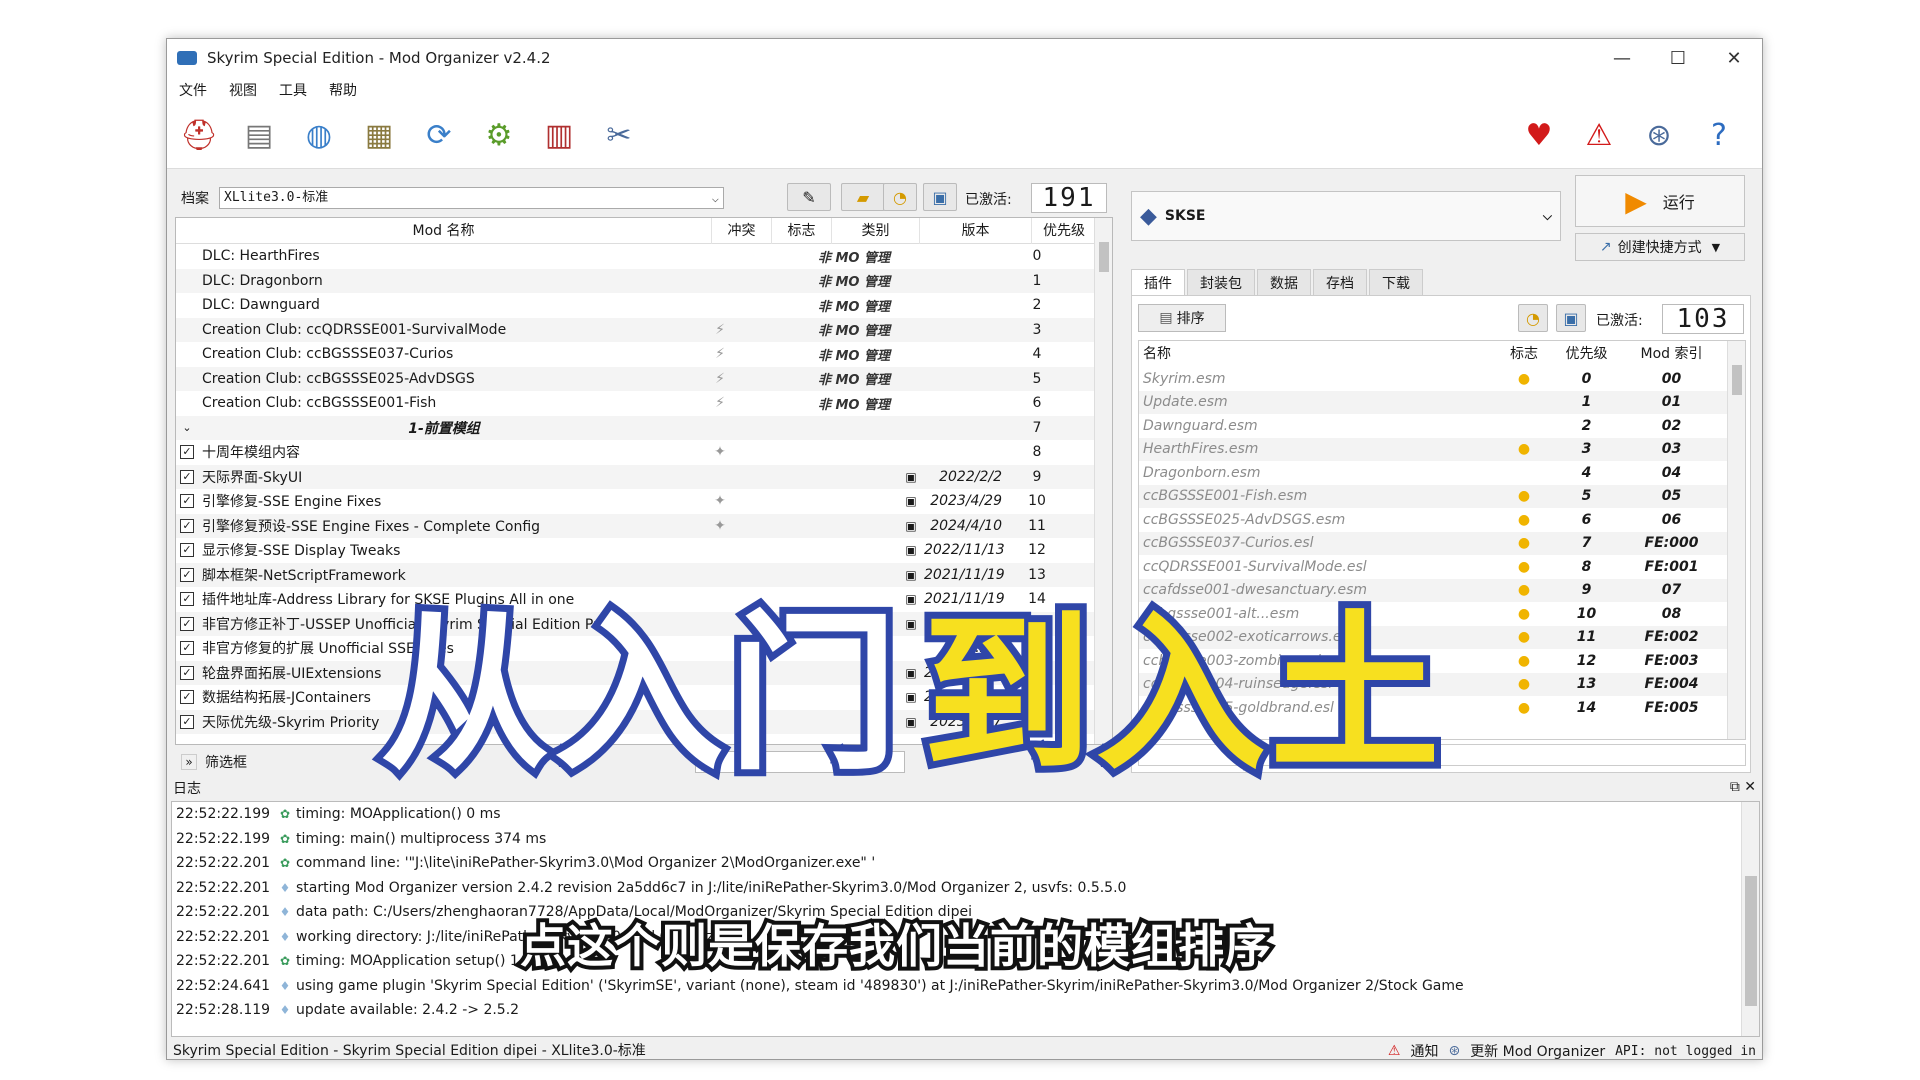 Image resolution: width=1920 pixels, height=1080 pixels. Describe the element at coordinates (742, 231) in the screenshot. I see `col-conflict: 冲突` at that location.